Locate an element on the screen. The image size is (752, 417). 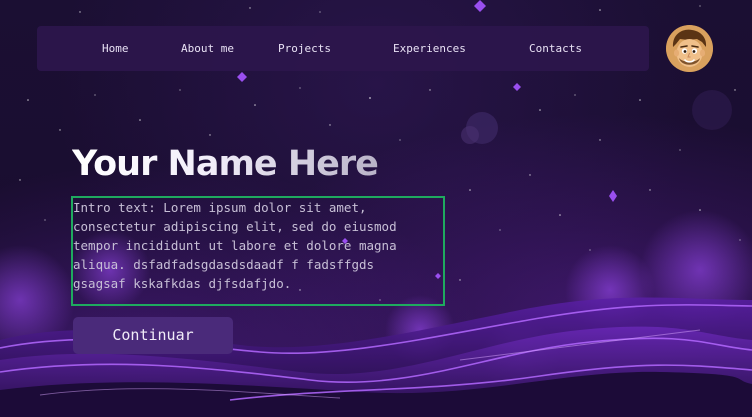
cartoon-avatar-icon is located at coordinates (689, 48).